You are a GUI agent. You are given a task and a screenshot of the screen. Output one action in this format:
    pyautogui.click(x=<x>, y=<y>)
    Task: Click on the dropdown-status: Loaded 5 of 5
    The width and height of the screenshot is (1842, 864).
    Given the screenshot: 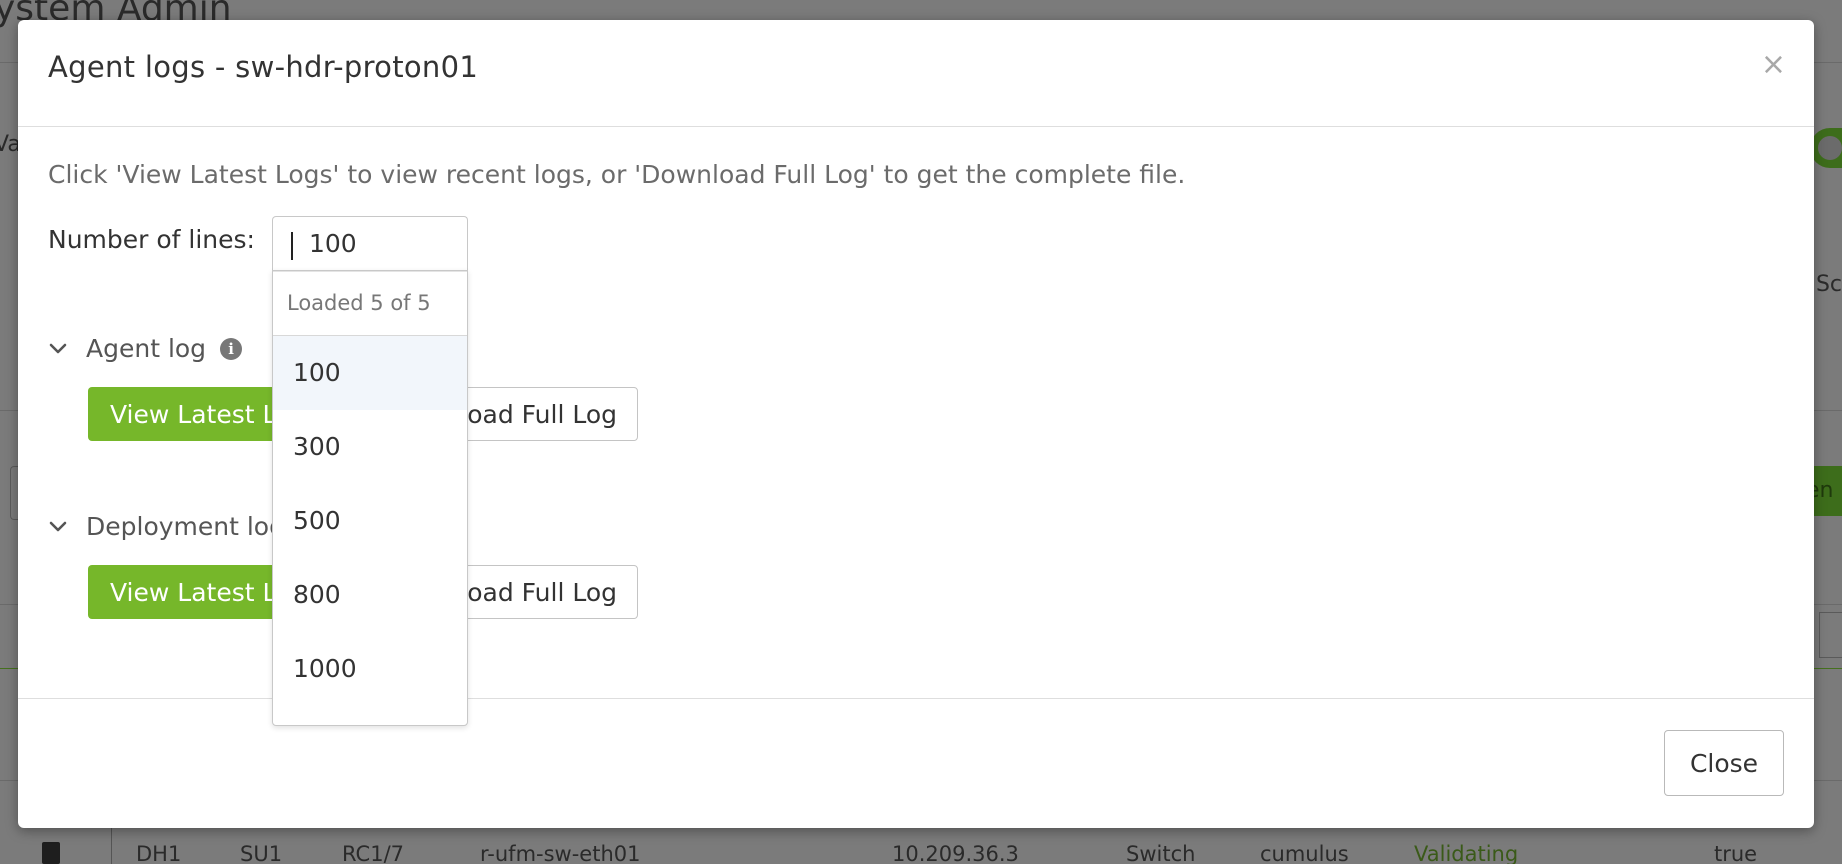 What is the action you would take?
    pyautogui.click(x=370, y=303)
    